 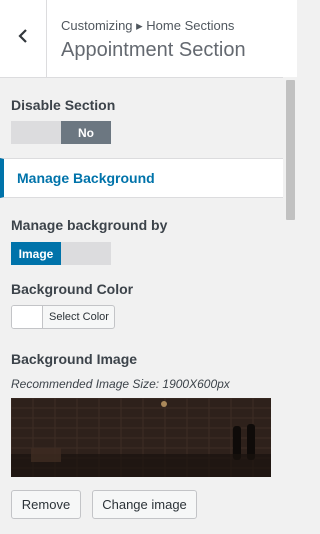 What do you see at coordinates (89, 225) in the screenshot?
I see `manage-background-by-label: Manage background by` at bounding box center [89, 225].